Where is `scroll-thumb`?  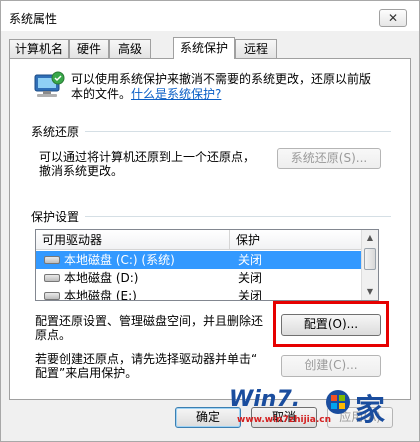 scroll-thumb is located at coordinates (370, 259).